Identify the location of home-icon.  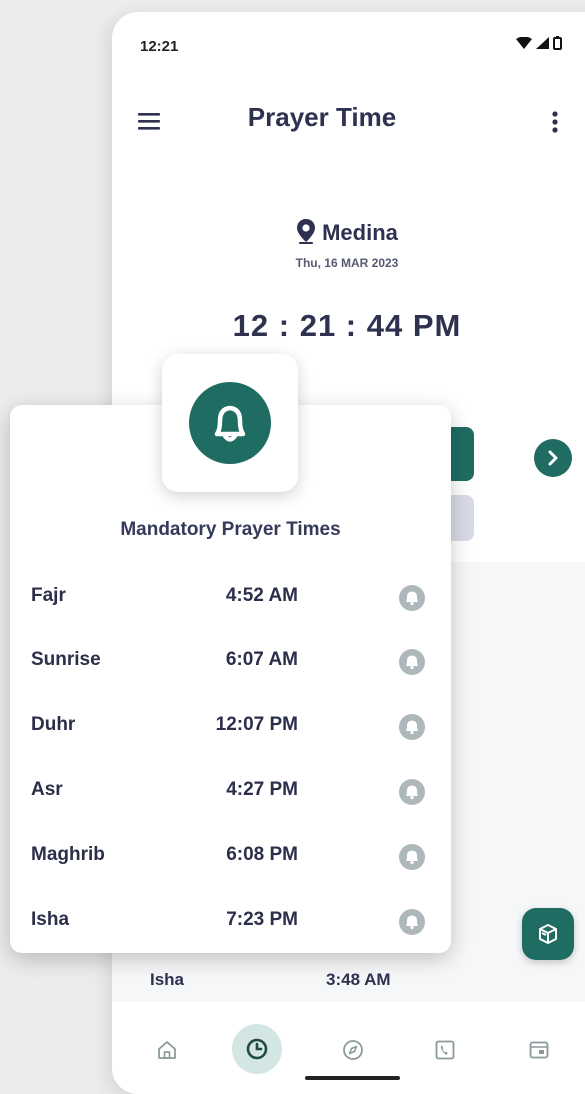
(167, 1050).